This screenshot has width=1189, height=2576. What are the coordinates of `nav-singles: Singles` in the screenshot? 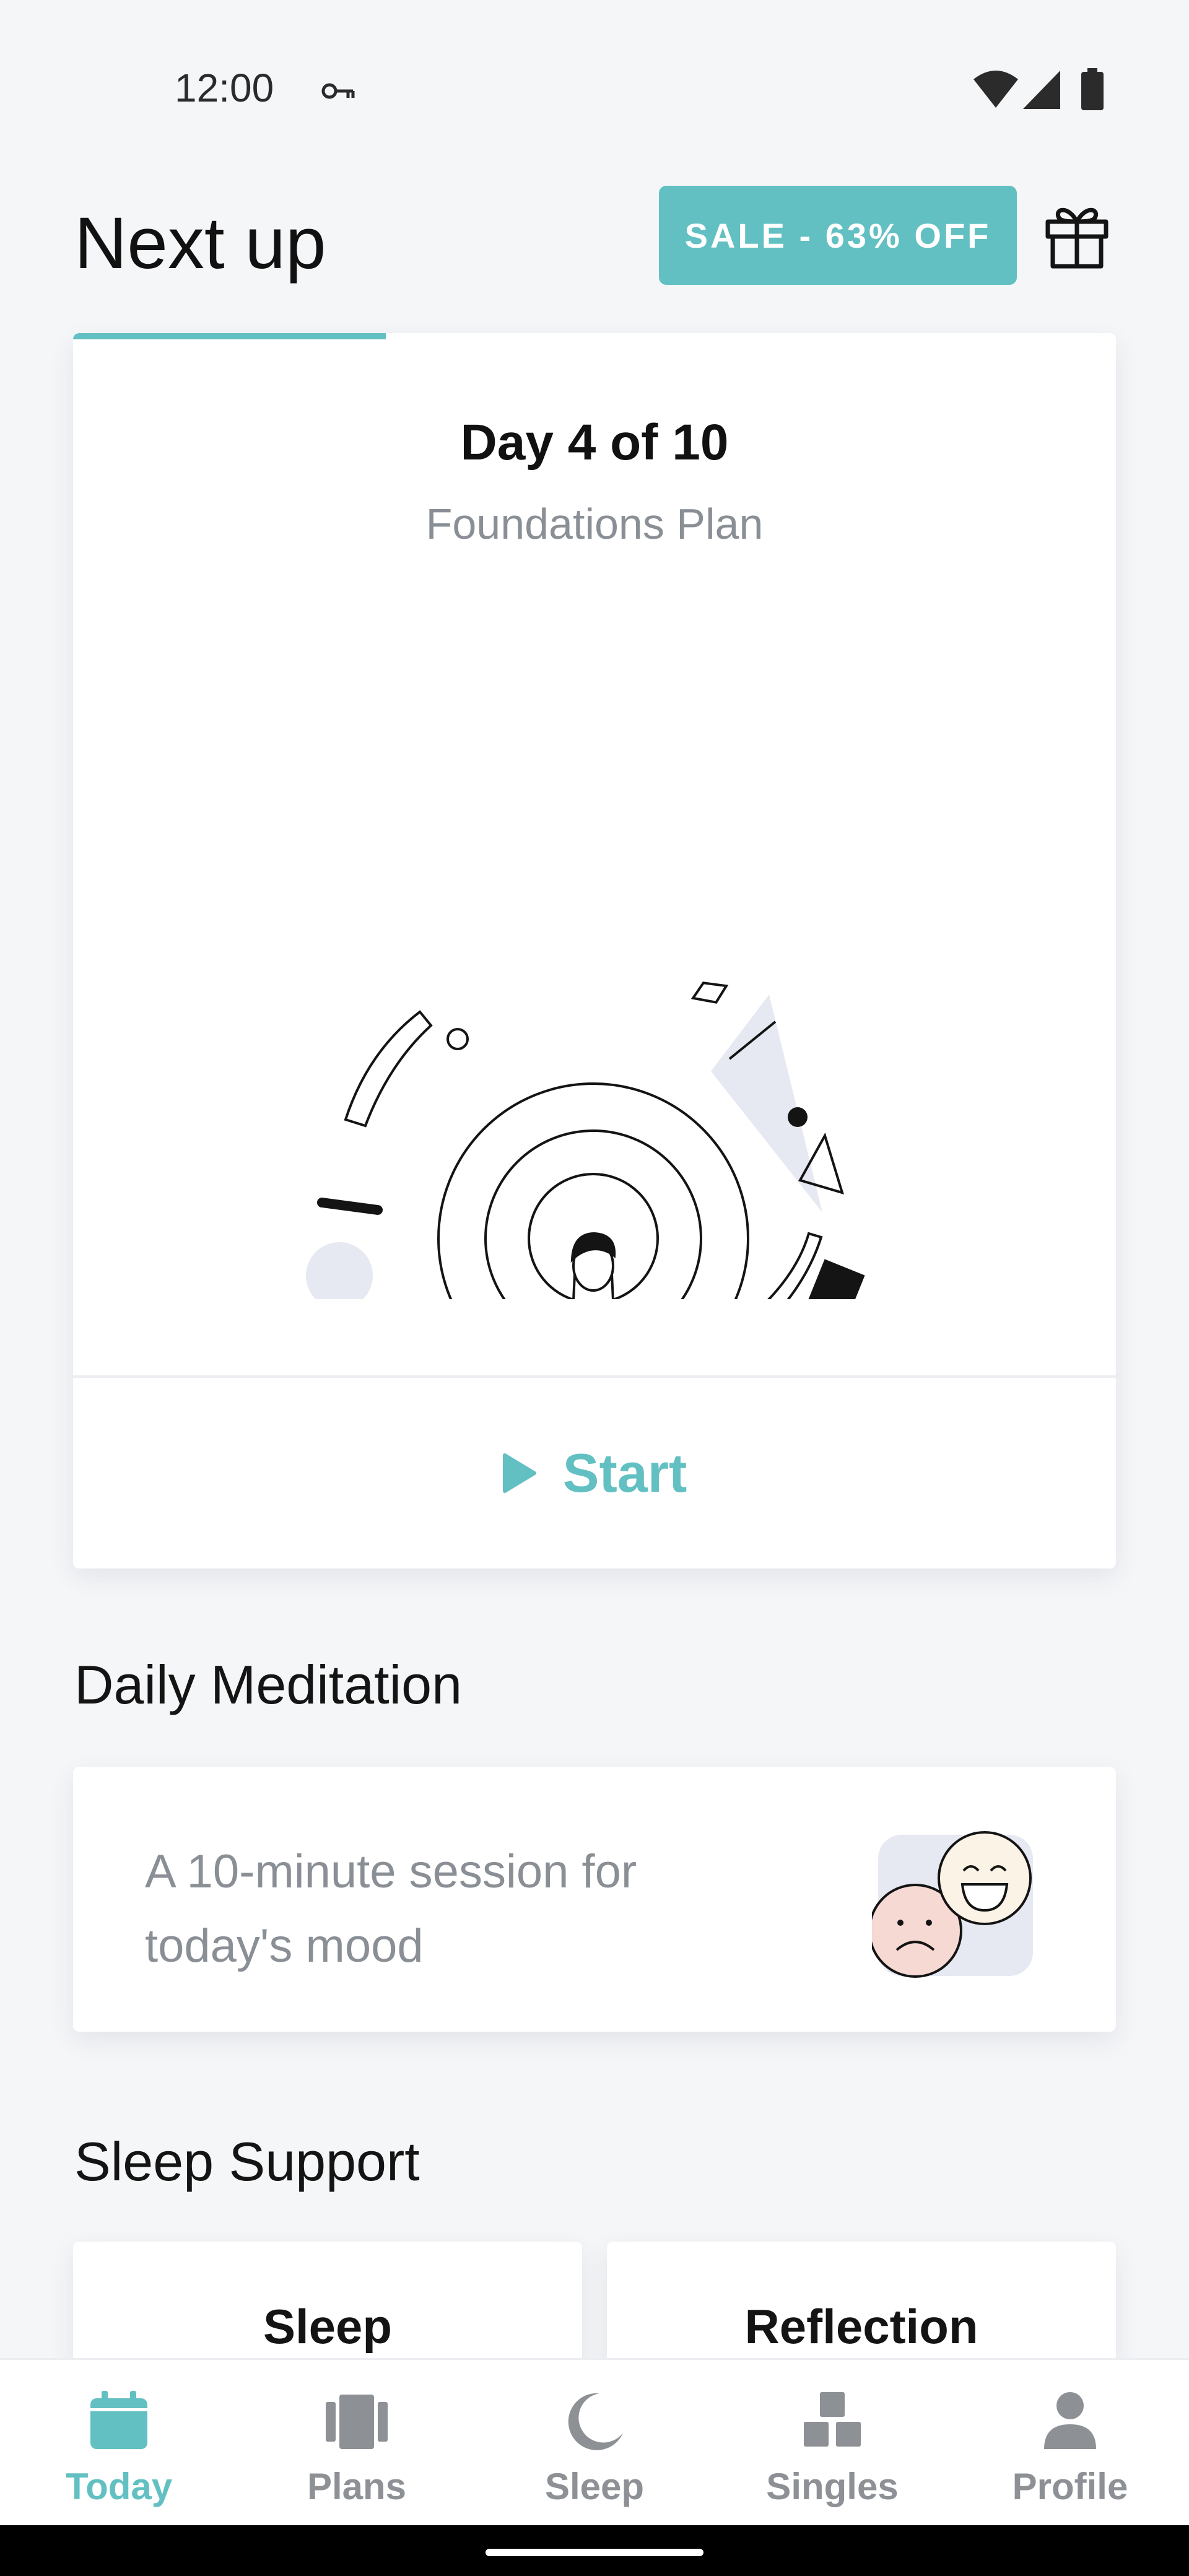 It's located at (832, 2443).